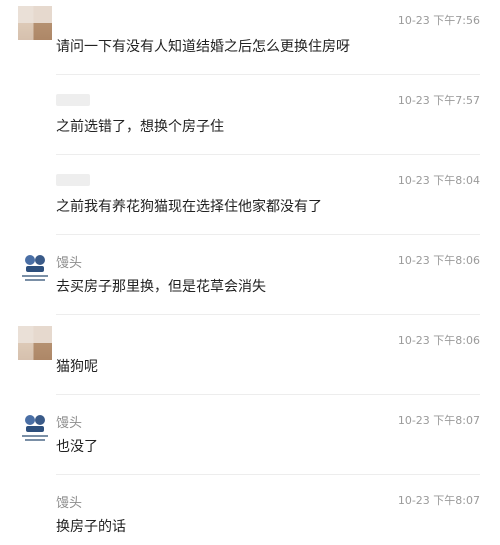 This screenshot has height=545, width=500. Describe the element at coordinates (140, 127) in the screenshot. I see `message-text: 之前选错了，想换个房子住` at that location.